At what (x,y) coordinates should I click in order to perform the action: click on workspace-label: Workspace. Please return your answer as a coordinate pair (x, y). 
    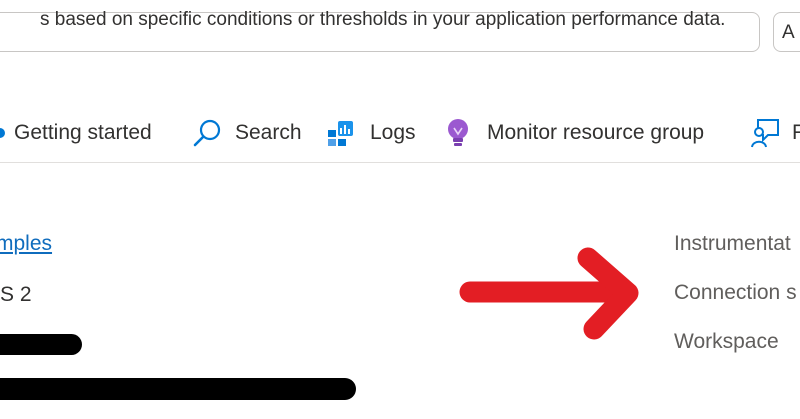
    Looking at the image, I should click on (726, 341).